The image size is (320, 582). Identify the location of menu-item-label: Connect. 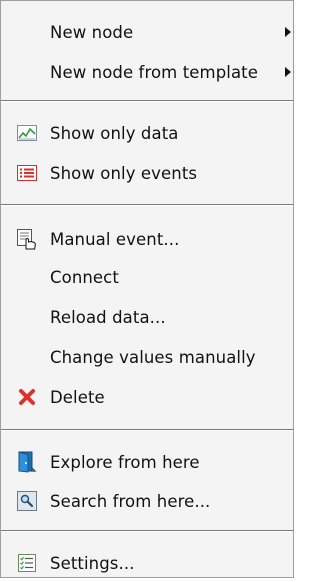
(84, 277).